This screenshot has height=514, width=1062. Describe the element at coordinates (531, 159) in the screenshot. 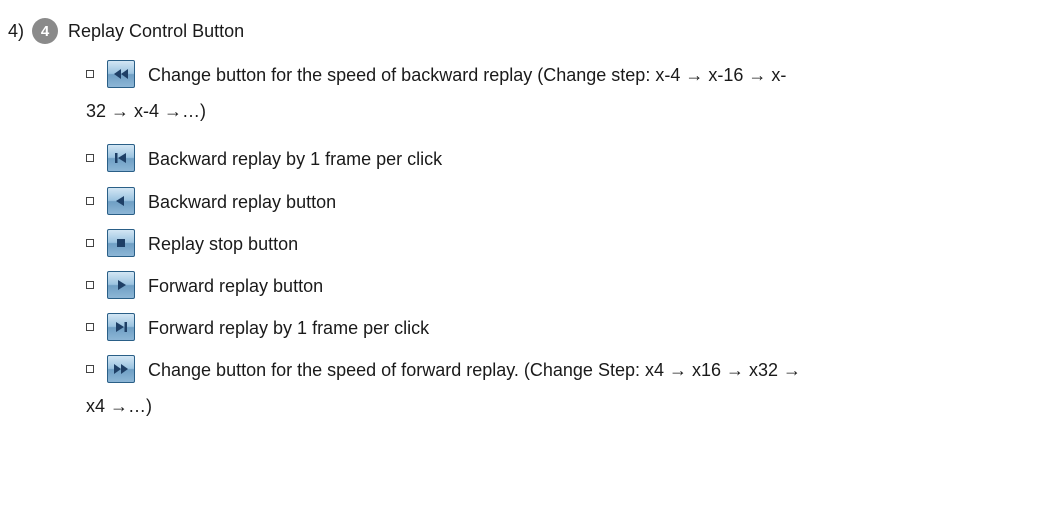

I see `list-item-step-backward: Backward replay by 1 frame per click` at that location.